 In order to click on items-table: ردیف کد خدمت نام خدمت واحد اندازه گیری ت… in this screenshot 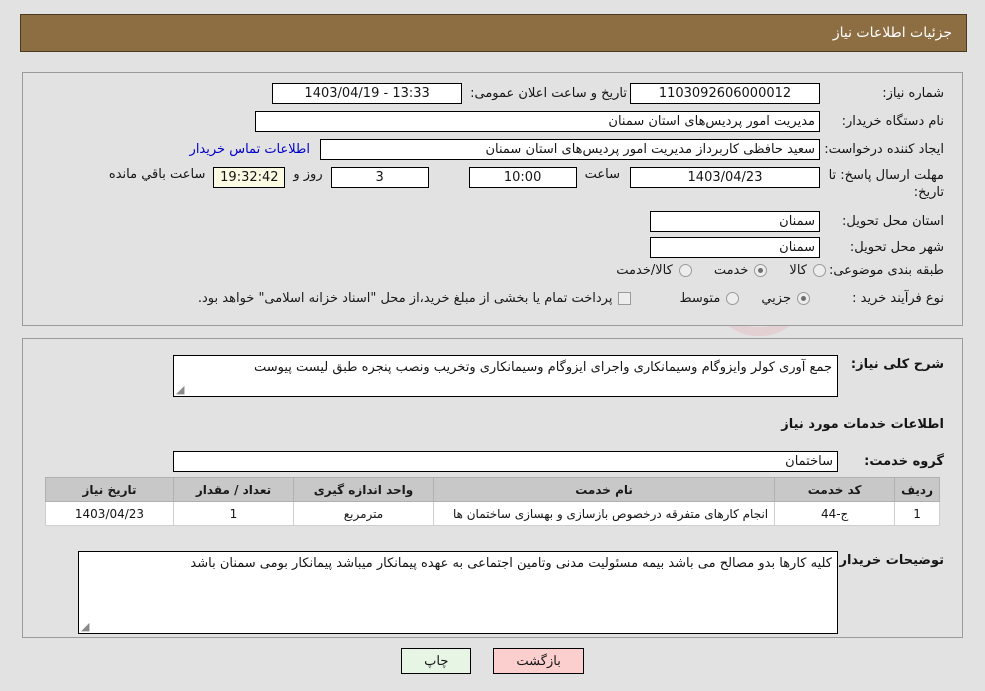, I will do `click(492, 501)`.